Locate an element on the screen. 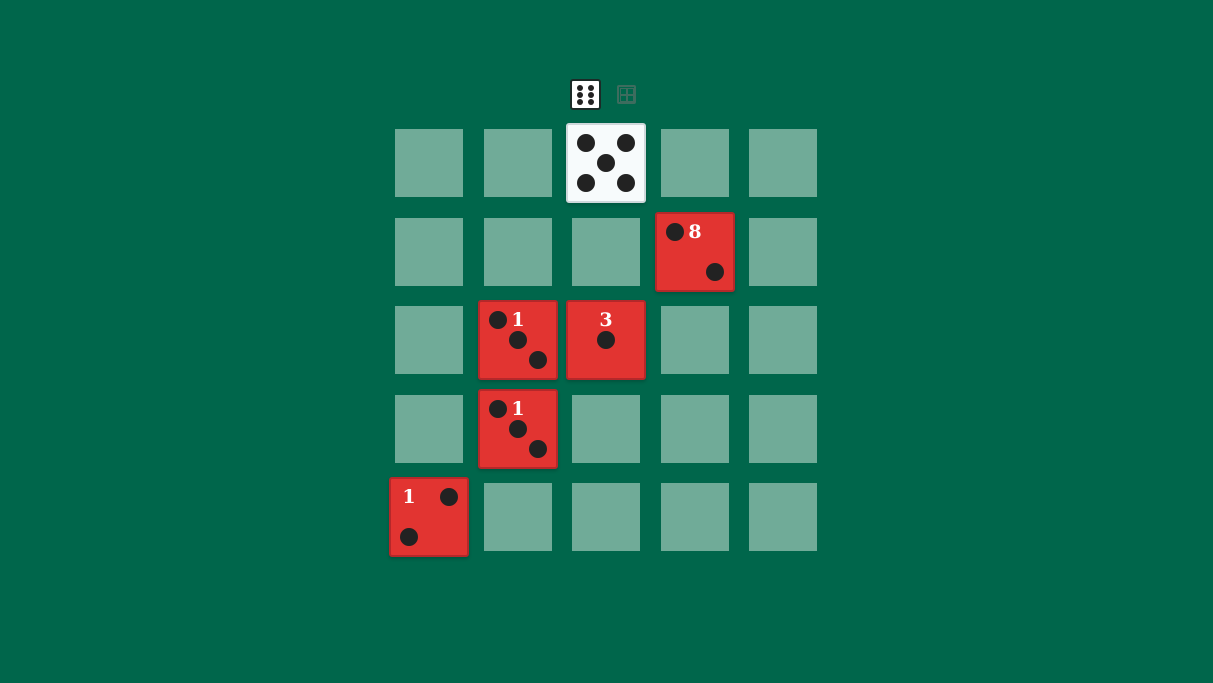 This screenshot has width=1213, height=683. placed-die: 3 is located at coordinates (606, 340).